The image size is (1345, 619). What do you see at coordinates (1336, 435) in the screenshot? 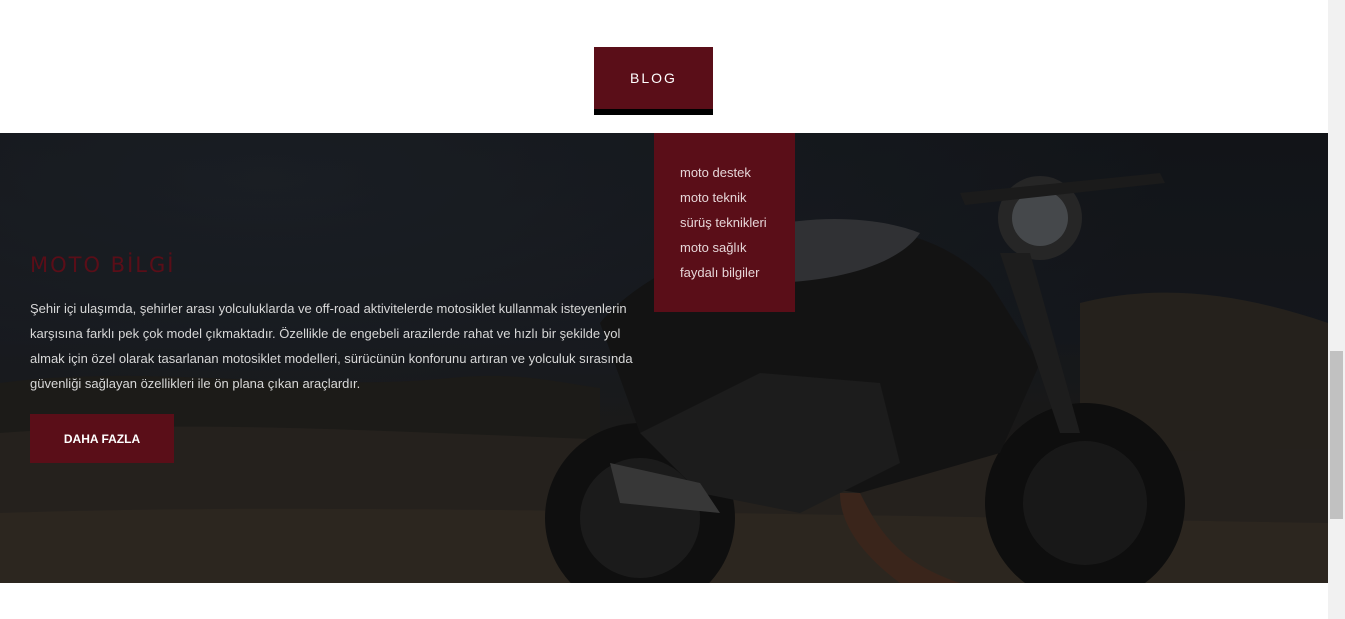
I see `scrollbar-thumb` at bounding box center [1336, 435].